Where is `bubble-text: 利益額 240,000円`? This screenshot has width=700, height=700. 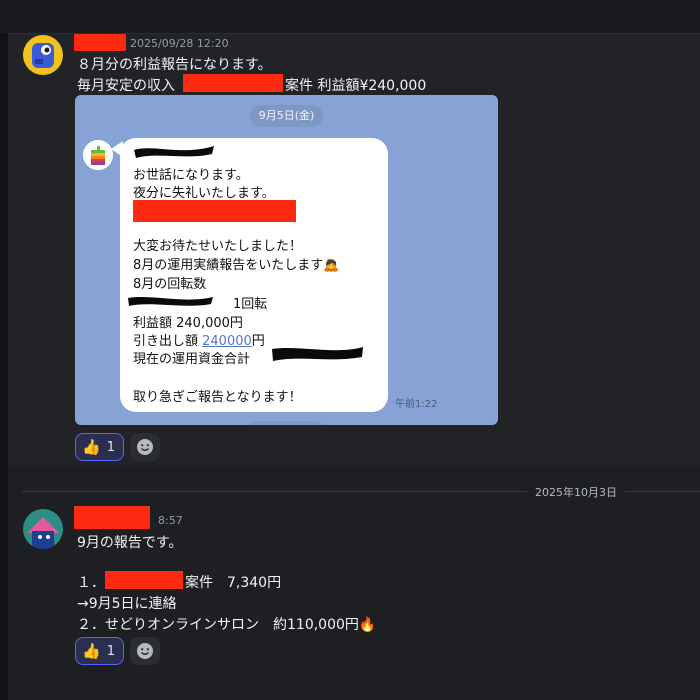 bubble-text: 利益額 240,000円 is located at coordinates (188, 323).